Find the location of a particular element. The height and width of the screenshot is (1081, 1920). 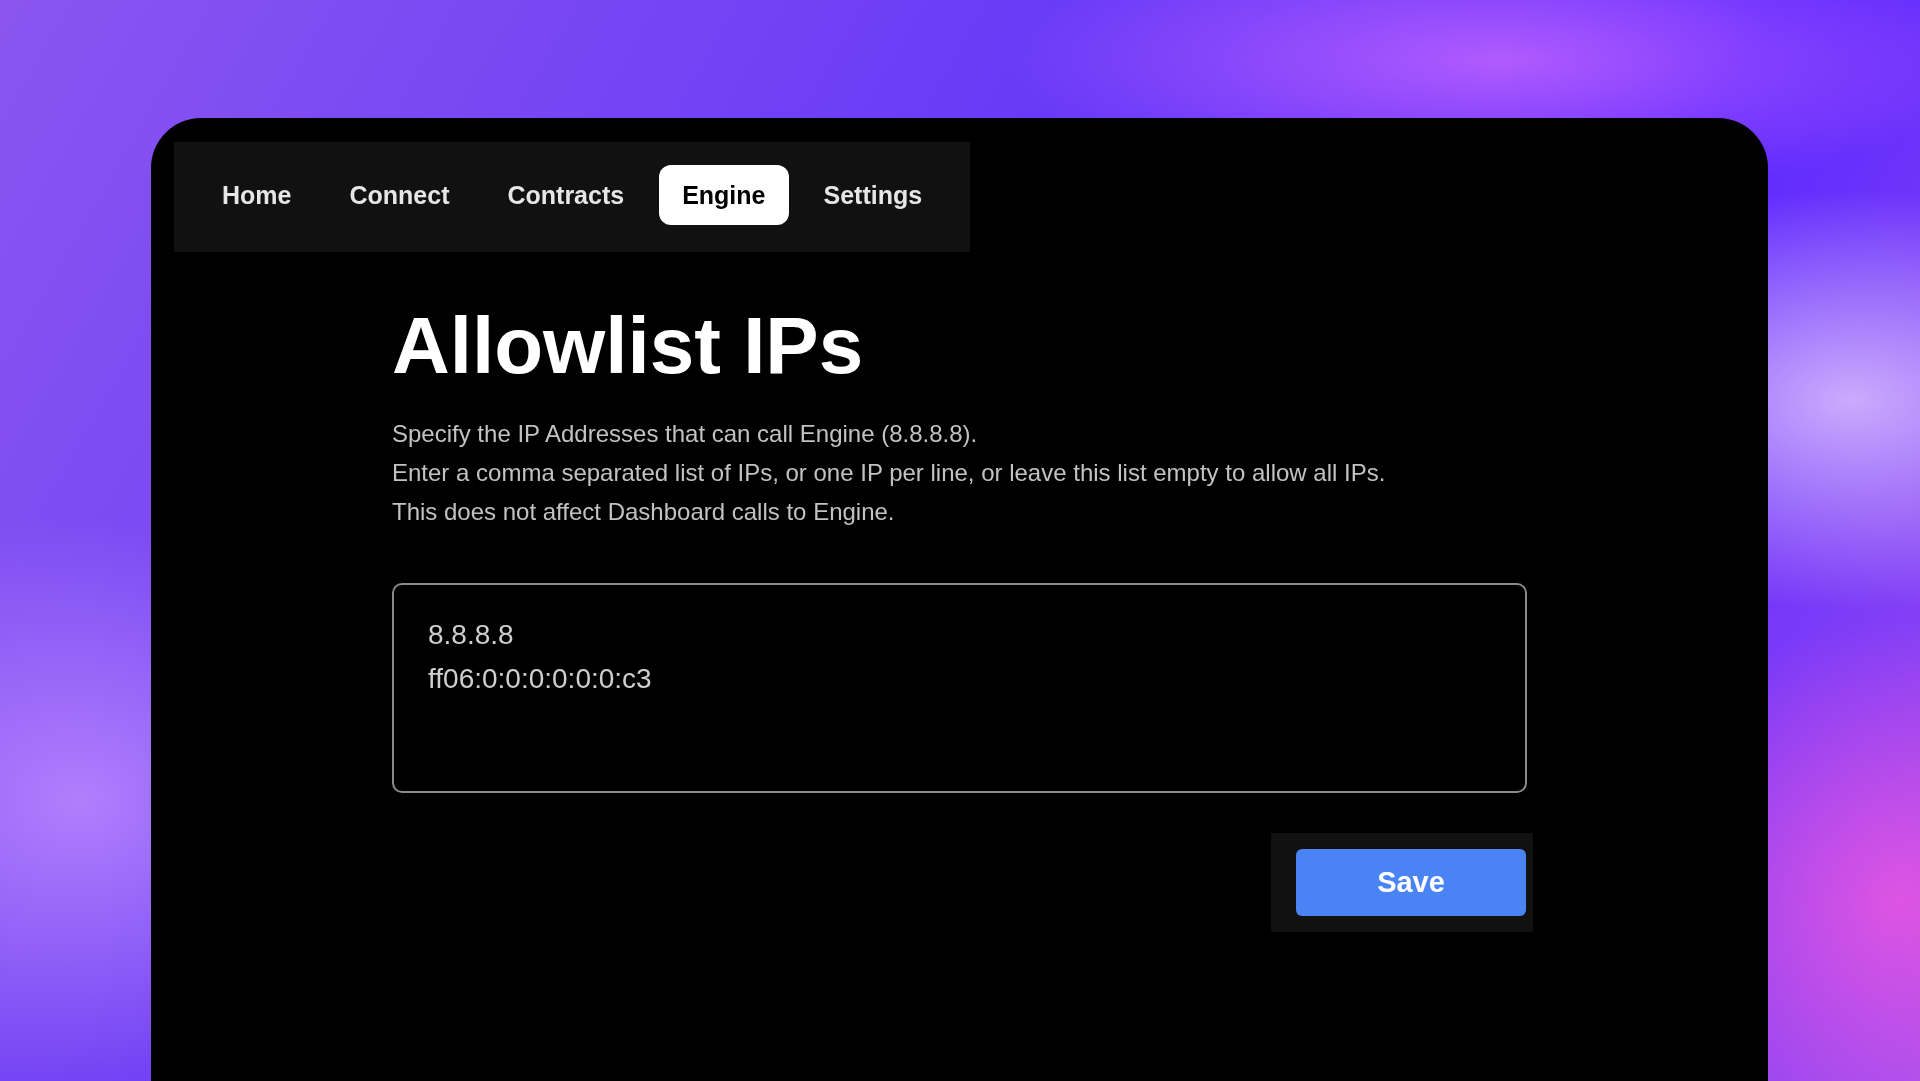

nav-tab: Home is located at coordinates (257, 195).